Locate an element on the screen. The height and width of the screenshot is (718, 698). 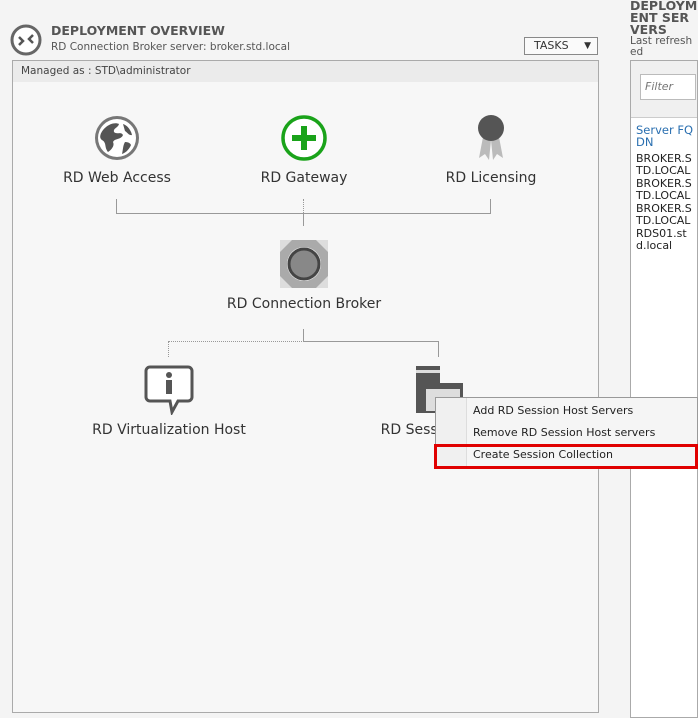
role-licensing: RD Licensing is located at coordinates (491, 178).